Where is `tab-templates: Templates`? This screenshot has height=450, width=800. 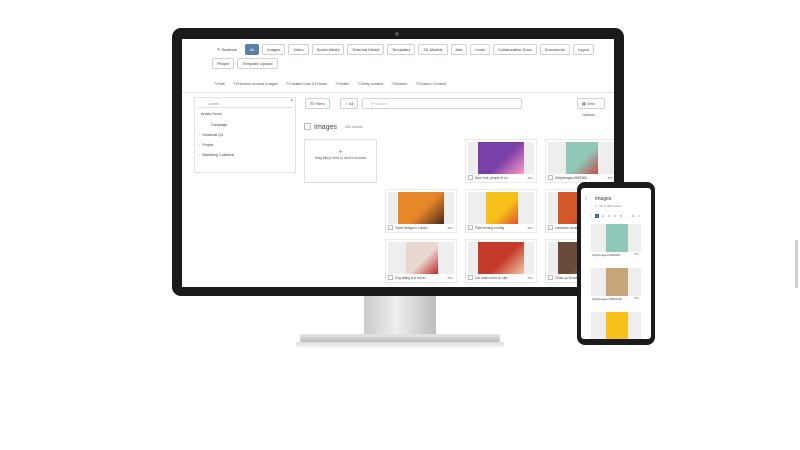 tab-templates: Templates is located at coordinates (401, 49).